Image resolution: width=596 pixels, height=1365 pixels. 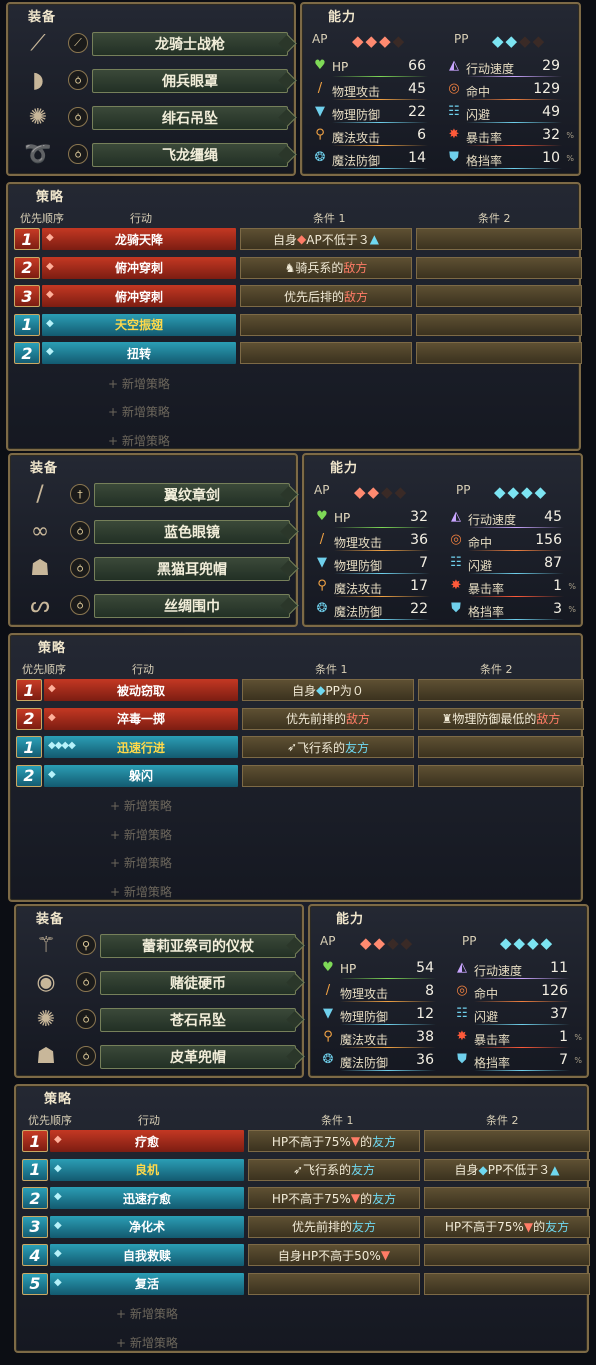 I want to click on equipment-slot: ⟋ ⟋ 龙骑士战枪, so click(x=153, y=43).